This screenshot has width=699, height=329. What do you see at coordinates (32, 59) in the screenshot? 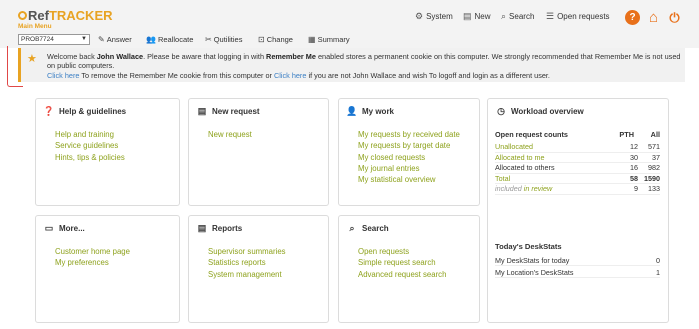
I see `star-icon: ★` at bounding box center [32, 59].